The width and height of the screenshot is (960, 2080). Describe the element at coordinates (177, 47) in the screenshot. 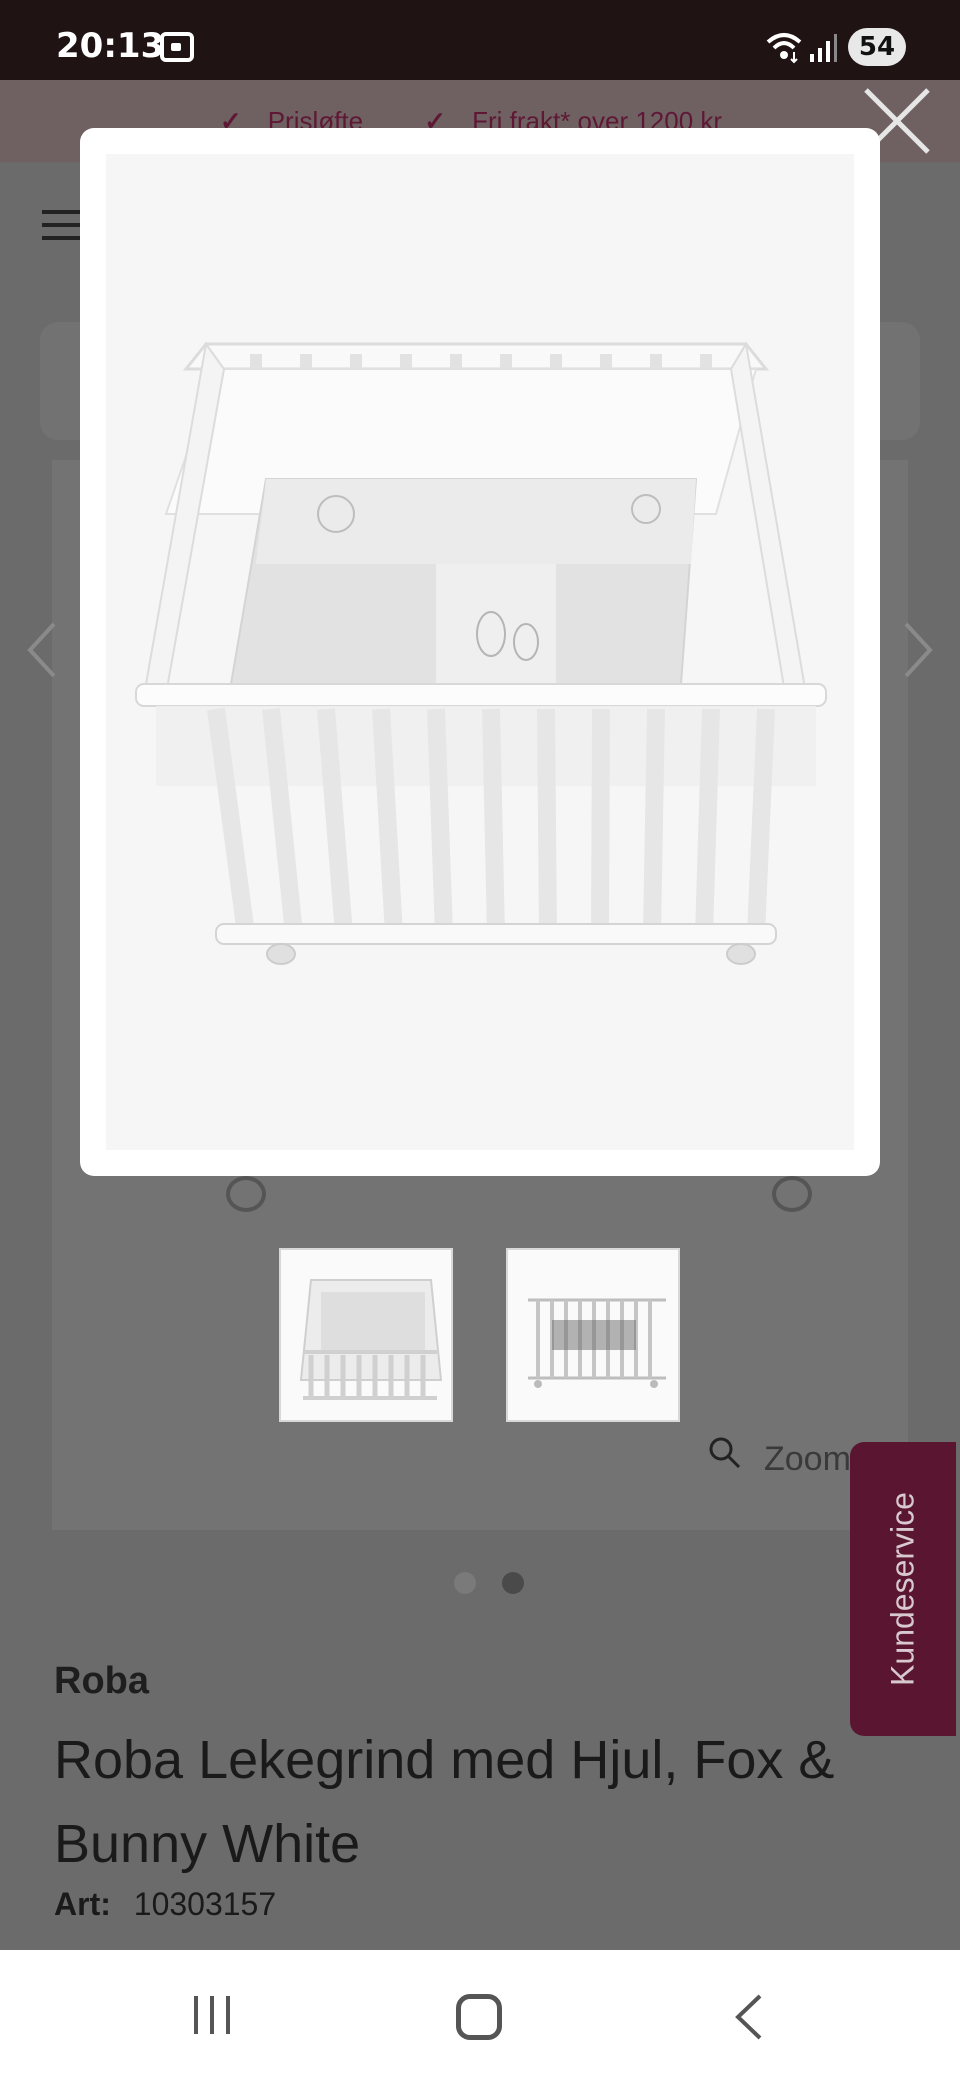

I see `screenshot-icon` at that location.